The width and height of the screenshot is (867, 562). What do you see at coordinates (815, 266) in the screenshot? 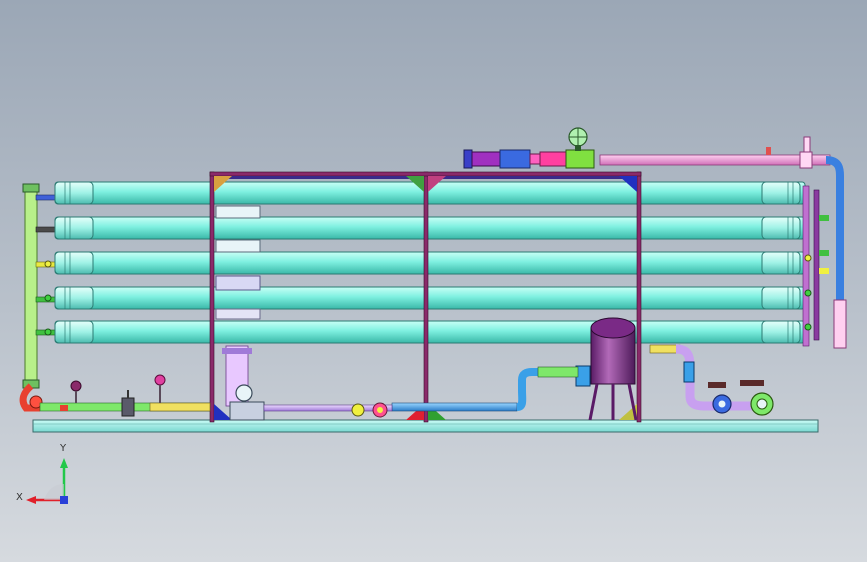
I see `right-manifold` at bounding box center [815, 266].